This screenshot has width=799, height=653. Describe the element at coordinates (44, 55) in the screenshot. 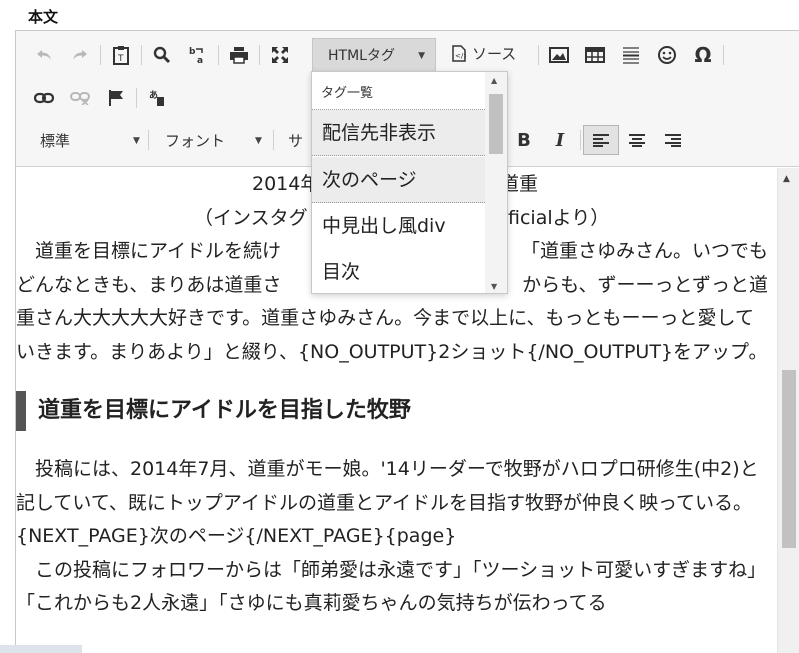

I see `undo-icon` at that location.